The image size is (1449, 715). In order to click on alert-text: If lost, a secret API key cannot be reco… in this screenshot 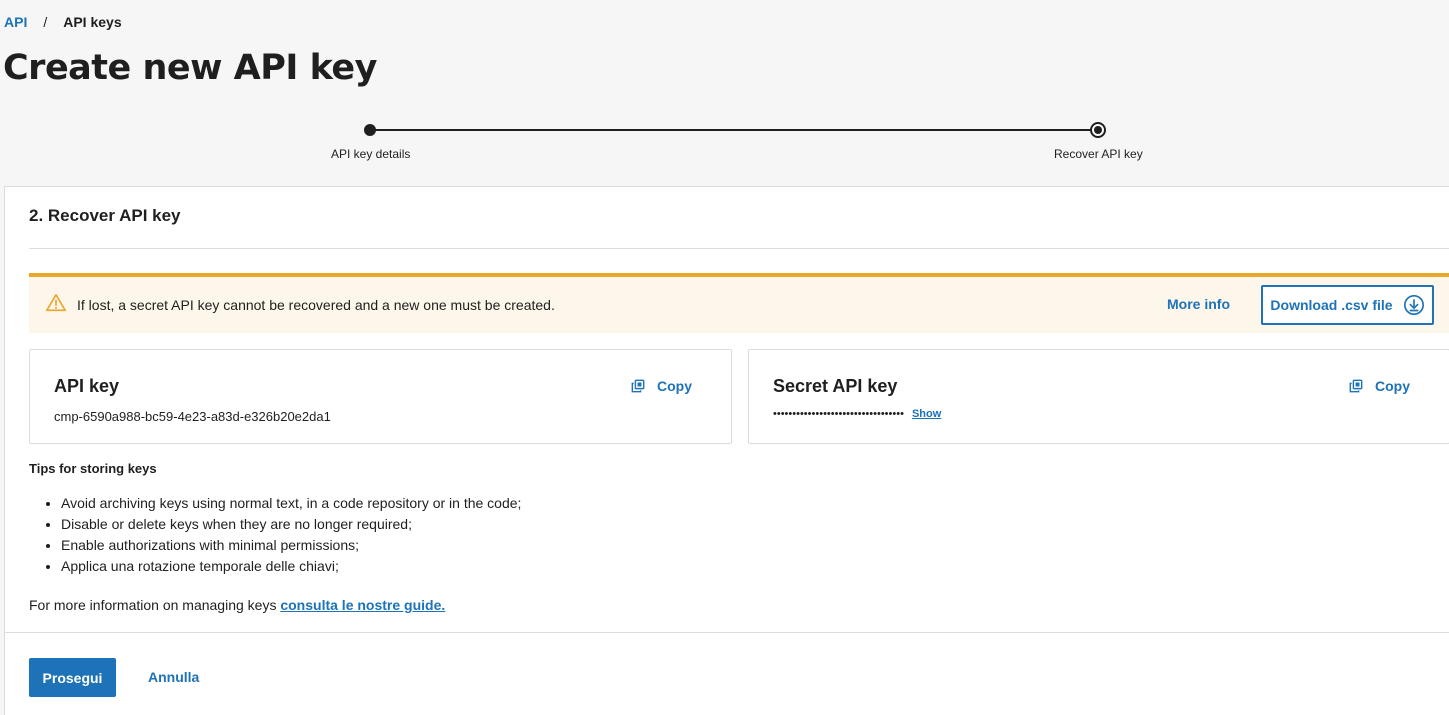, I will do `click(316, 305)`.